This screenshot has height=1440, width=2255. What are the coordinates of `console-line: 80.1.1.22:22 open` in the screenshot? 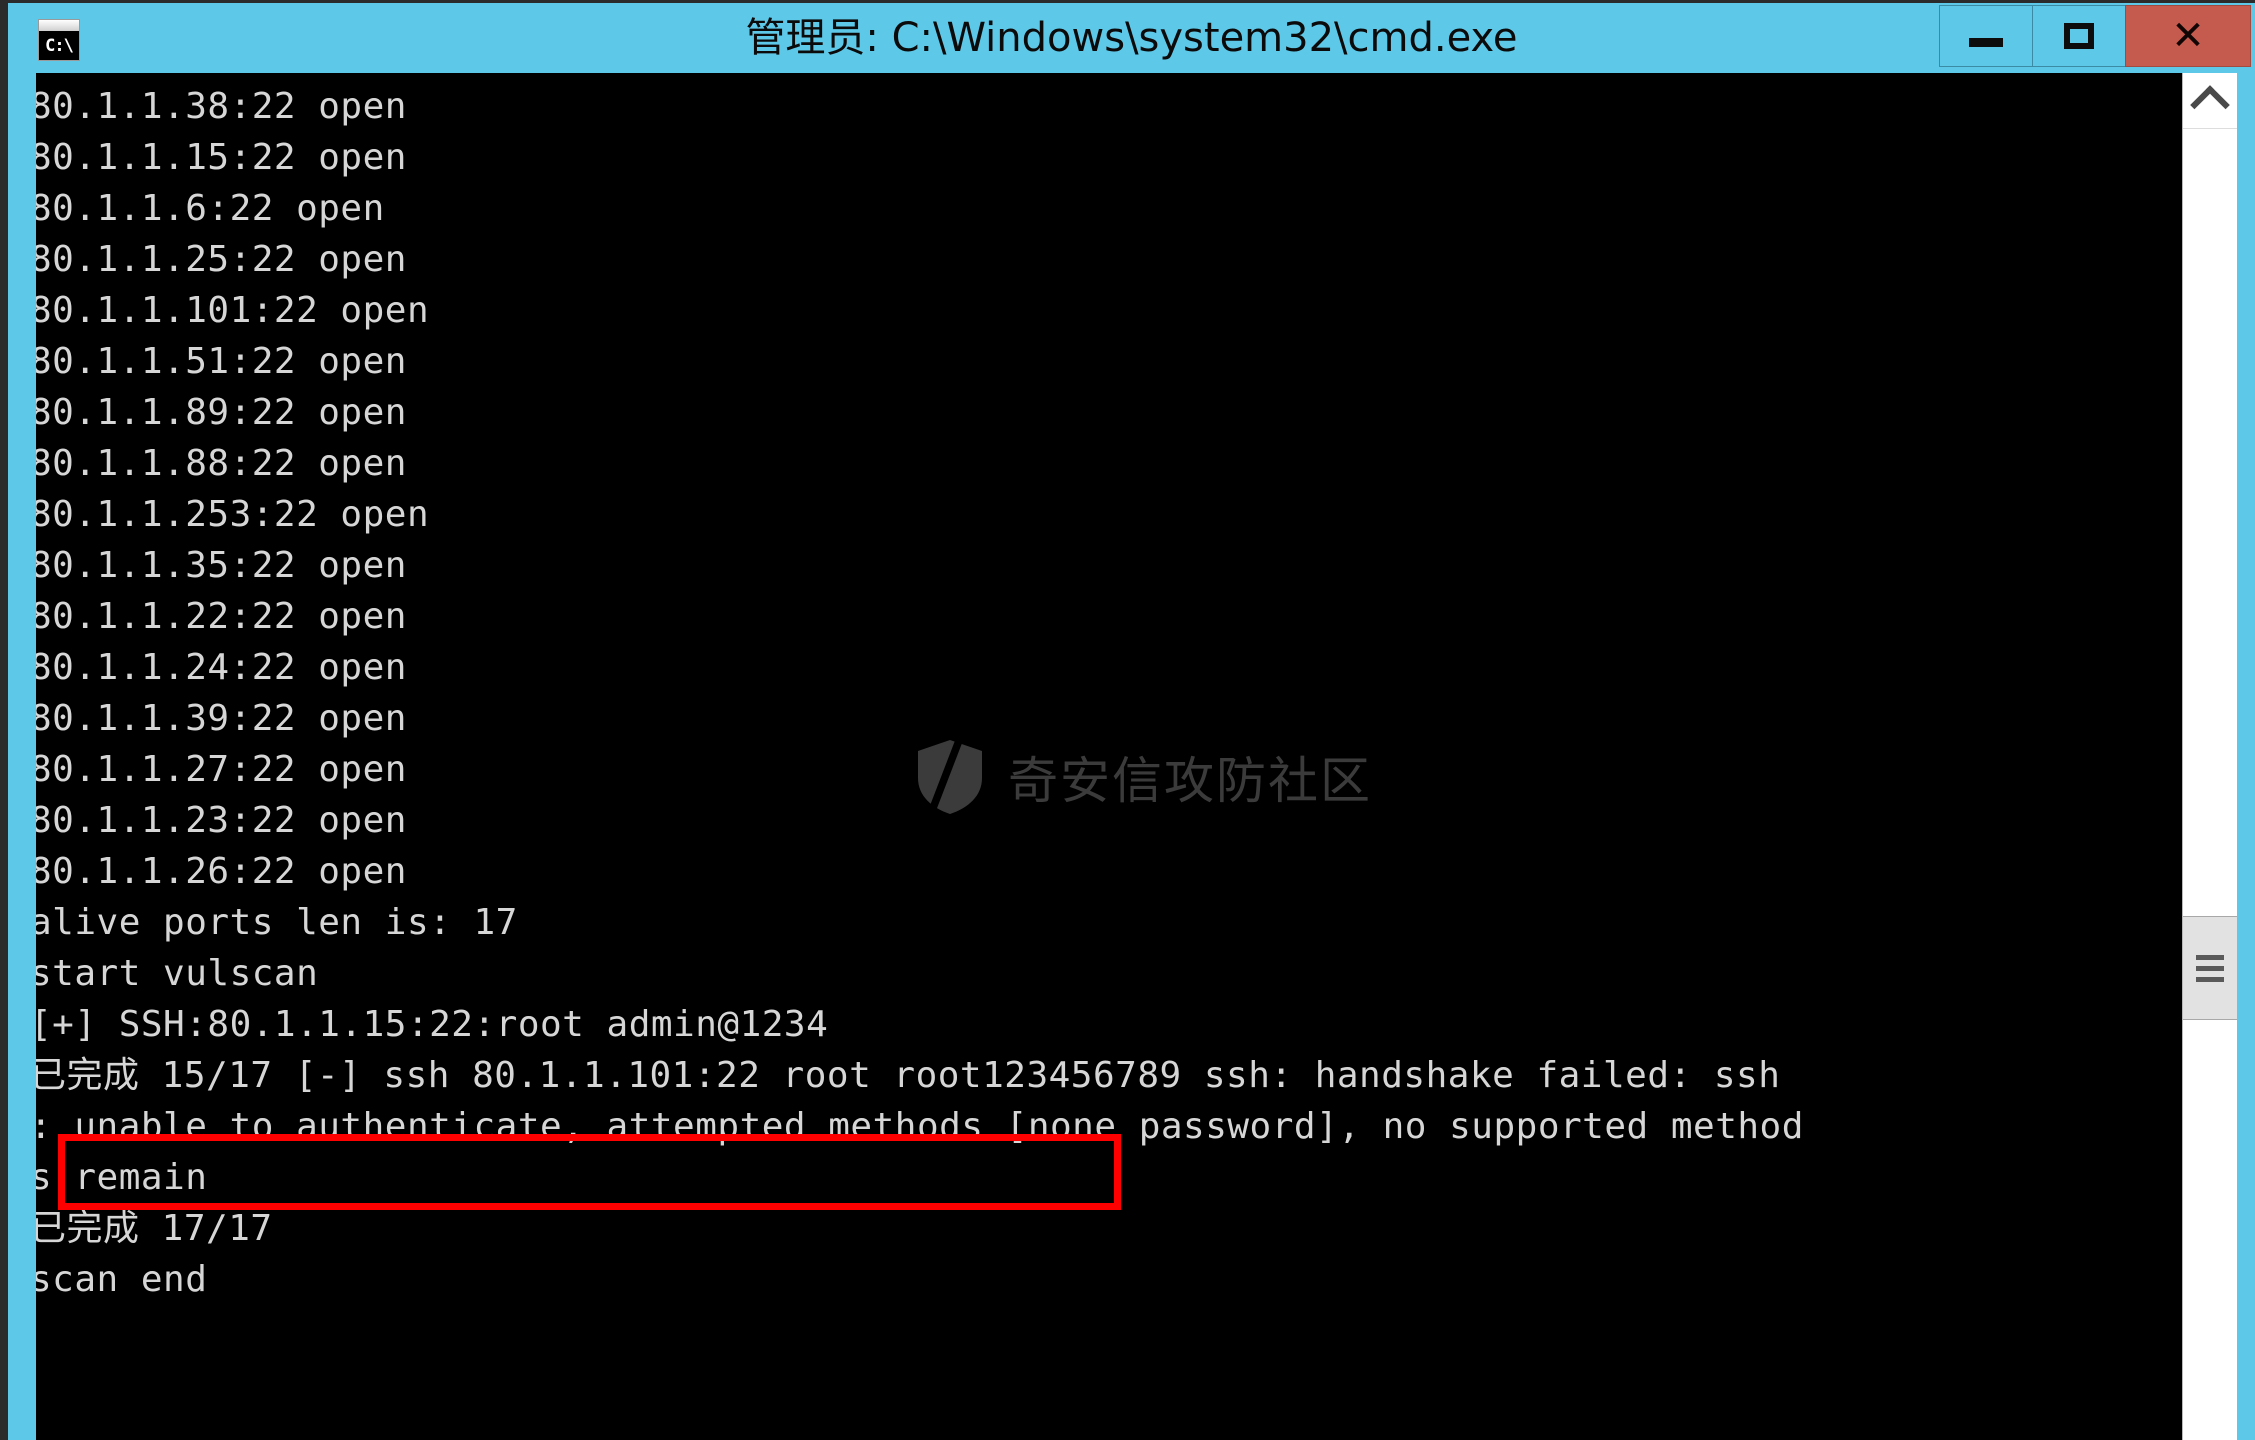 It's located at (221, 616).